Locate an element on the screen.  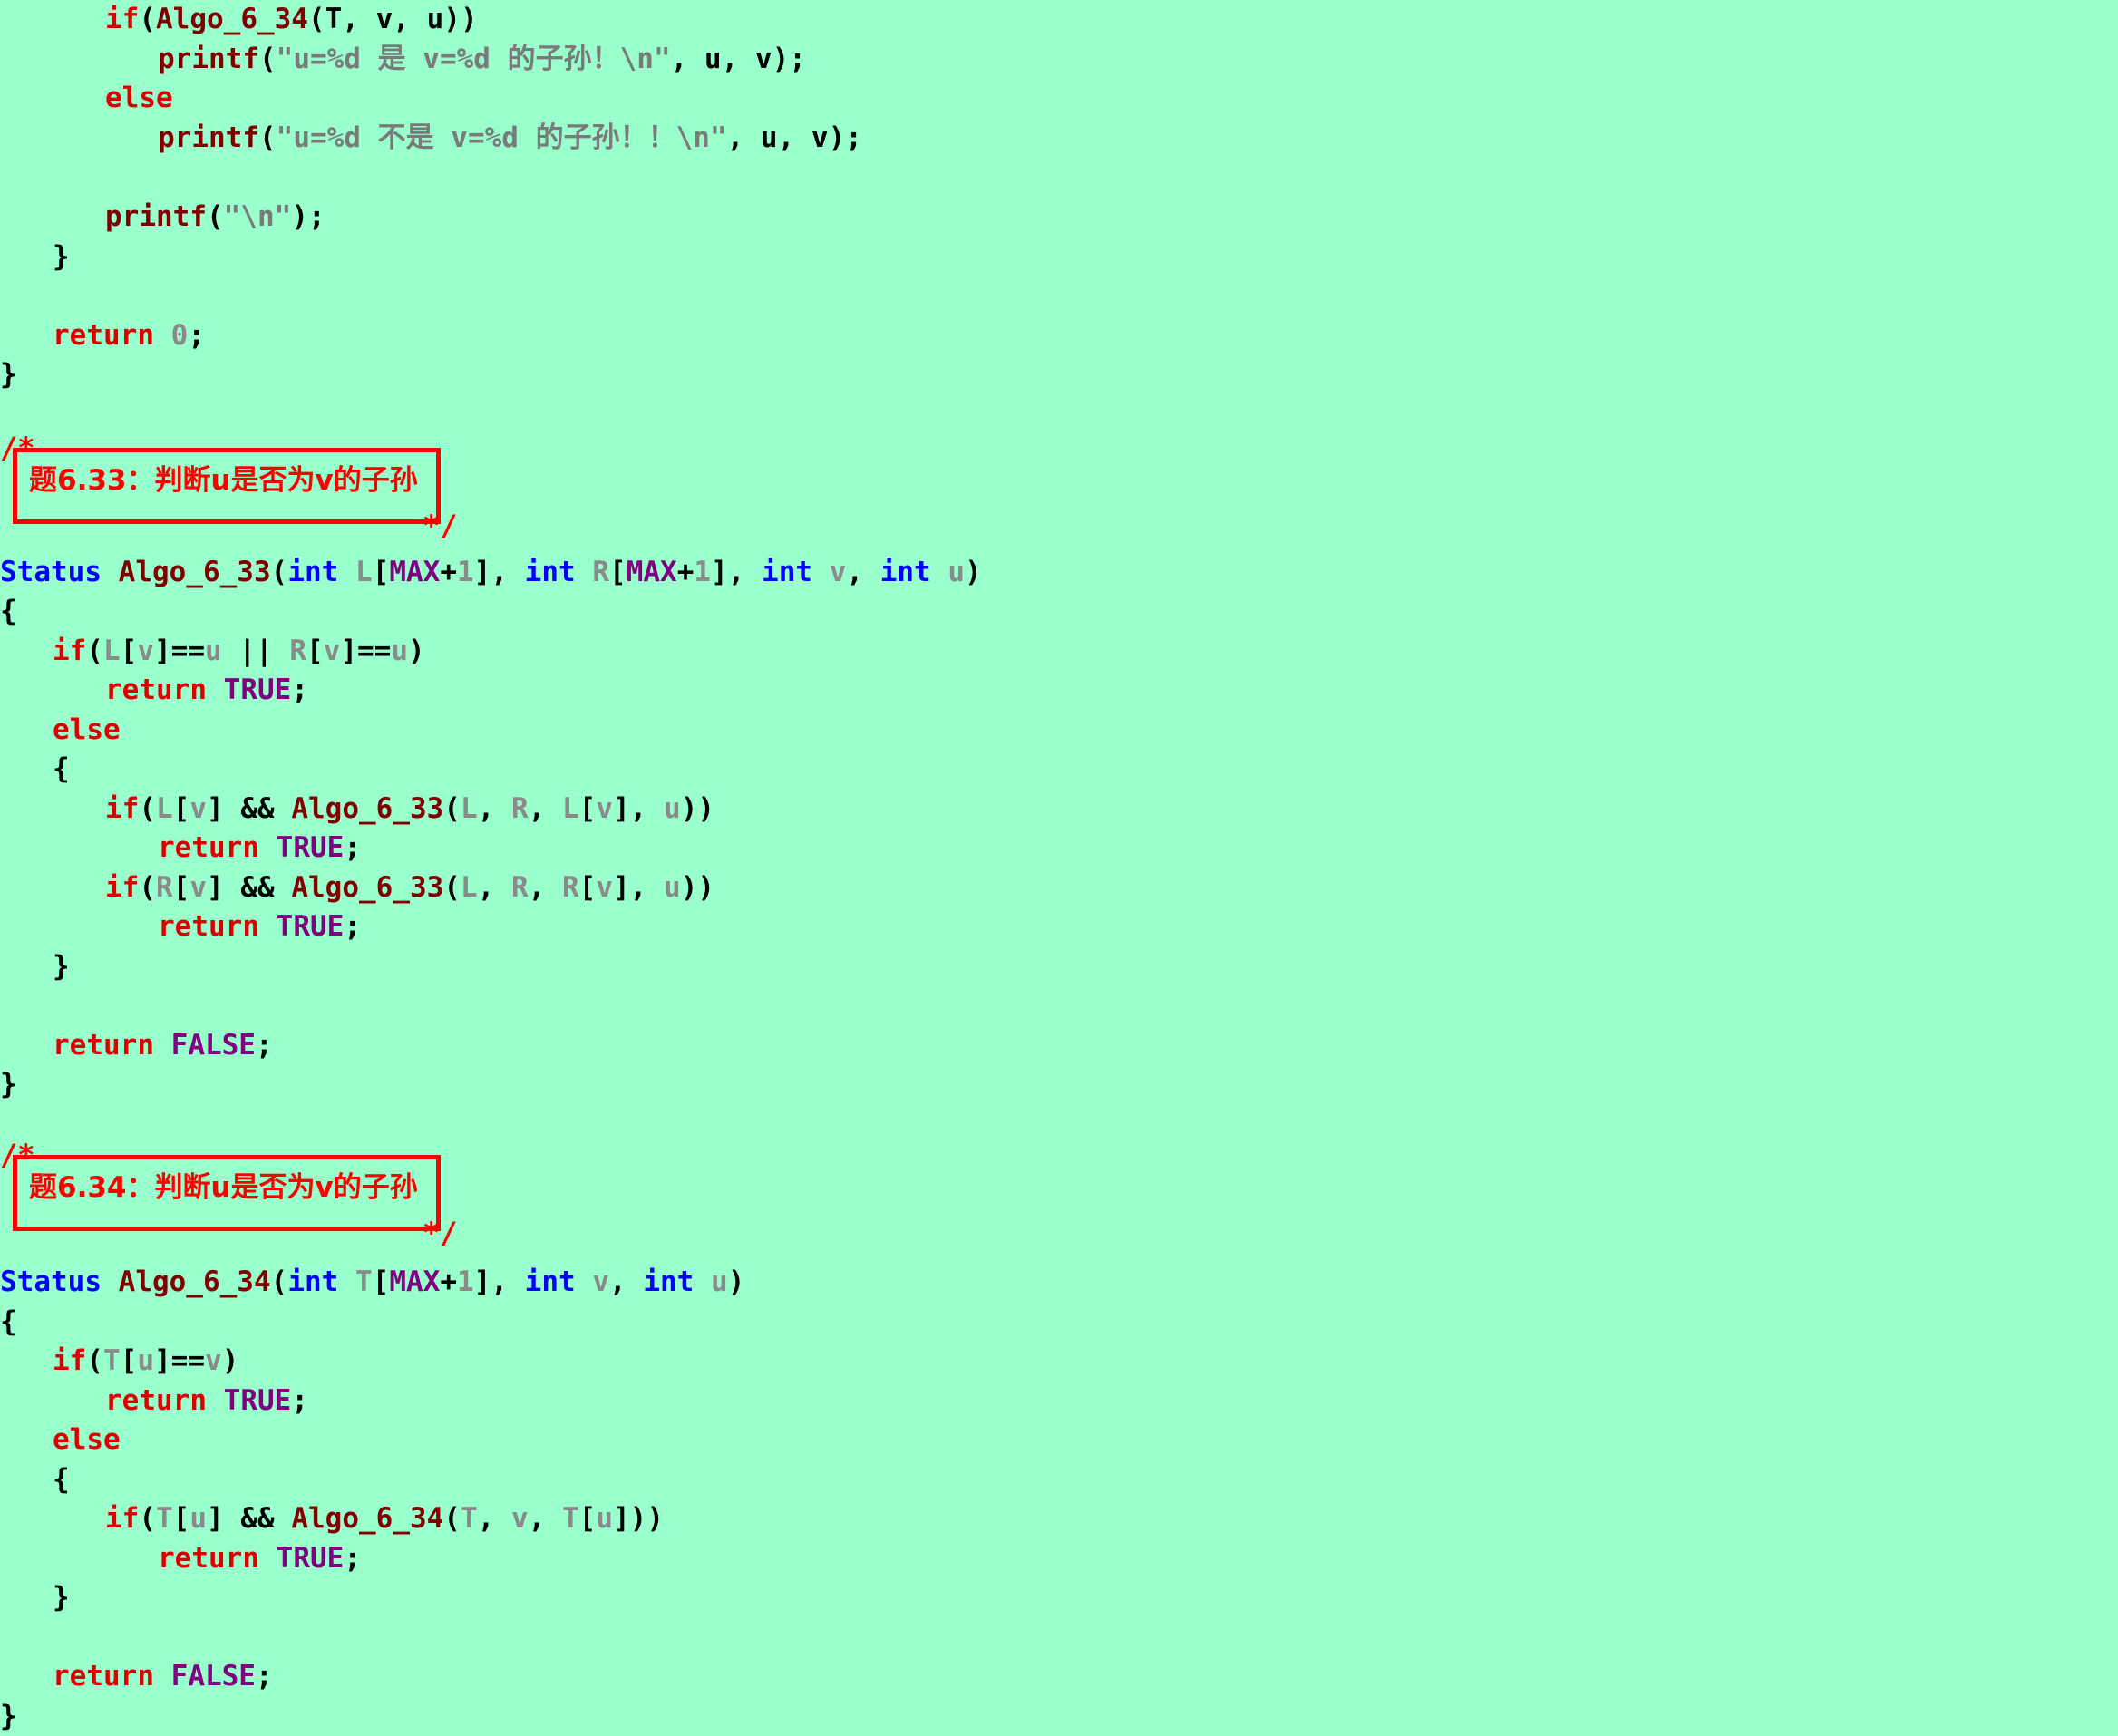
code-token: Status is located at coordinates (51, 1282).